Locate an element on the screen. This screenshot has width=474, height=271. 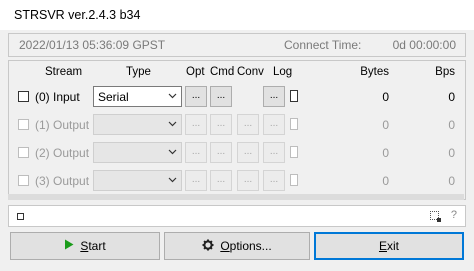
message-panel: ? is located at coordinates (237, 216).